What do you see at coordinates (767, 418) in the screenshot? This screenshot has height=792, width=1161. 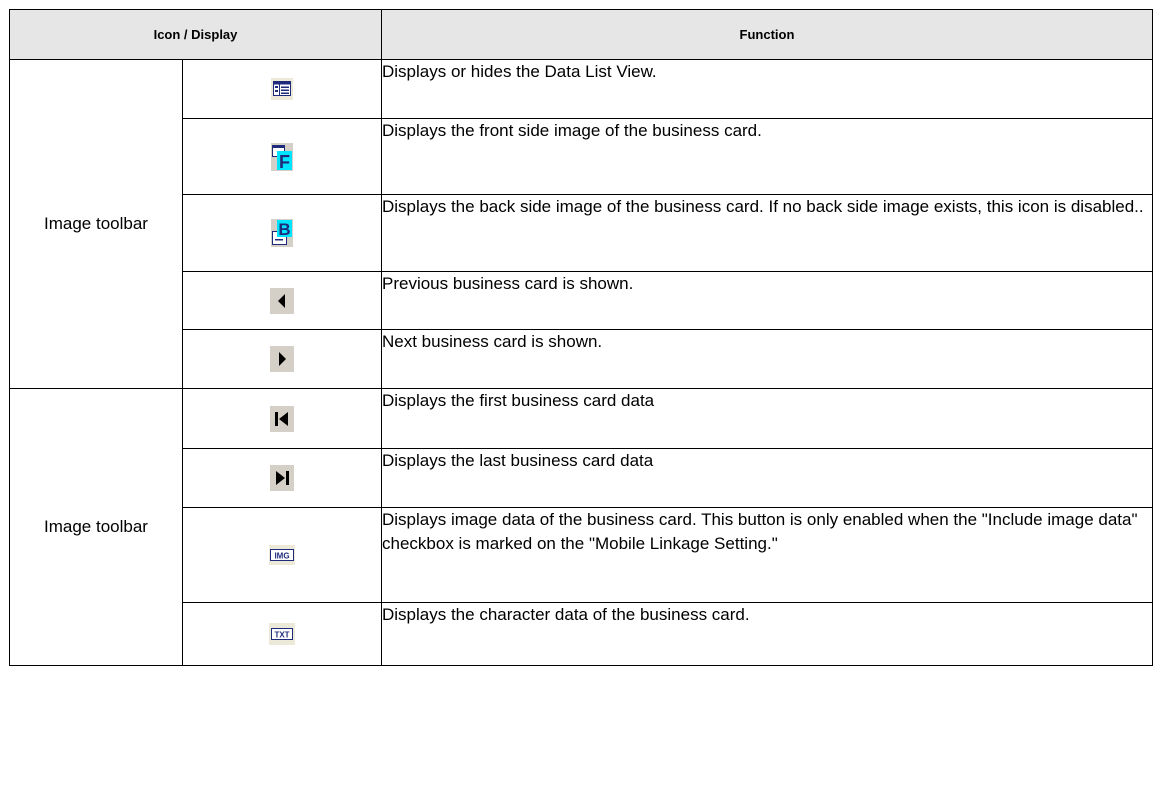 I see `function-text: Displays the first business card data` at bounding box center [767, 418].